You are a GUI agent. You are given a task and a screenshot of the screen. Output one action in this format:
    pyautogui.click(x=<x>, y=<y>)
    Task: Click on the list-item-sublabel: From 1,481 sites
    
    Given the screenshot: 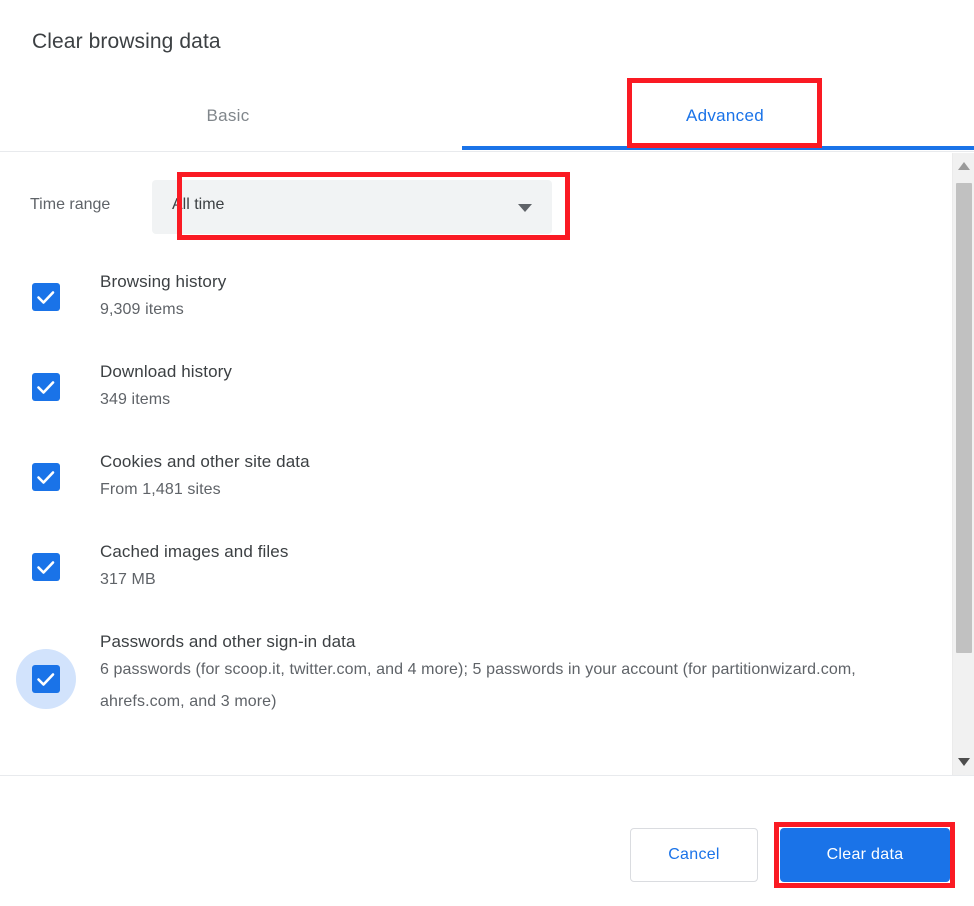 What is the action you would take?
    pyautogui.click(x=160, y=489)
    